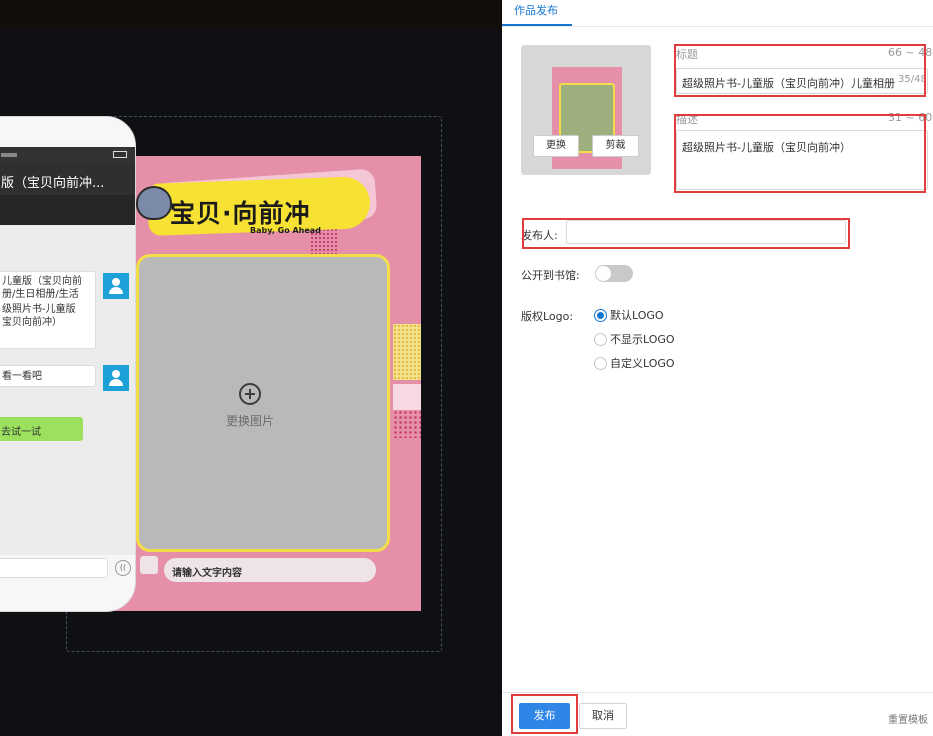 The height and width of the screenshot is (736, 933). Describe the element at coordinates (642, 339) in the screenshot. I see `logo-option-label: 不显示LOGO` at that location.